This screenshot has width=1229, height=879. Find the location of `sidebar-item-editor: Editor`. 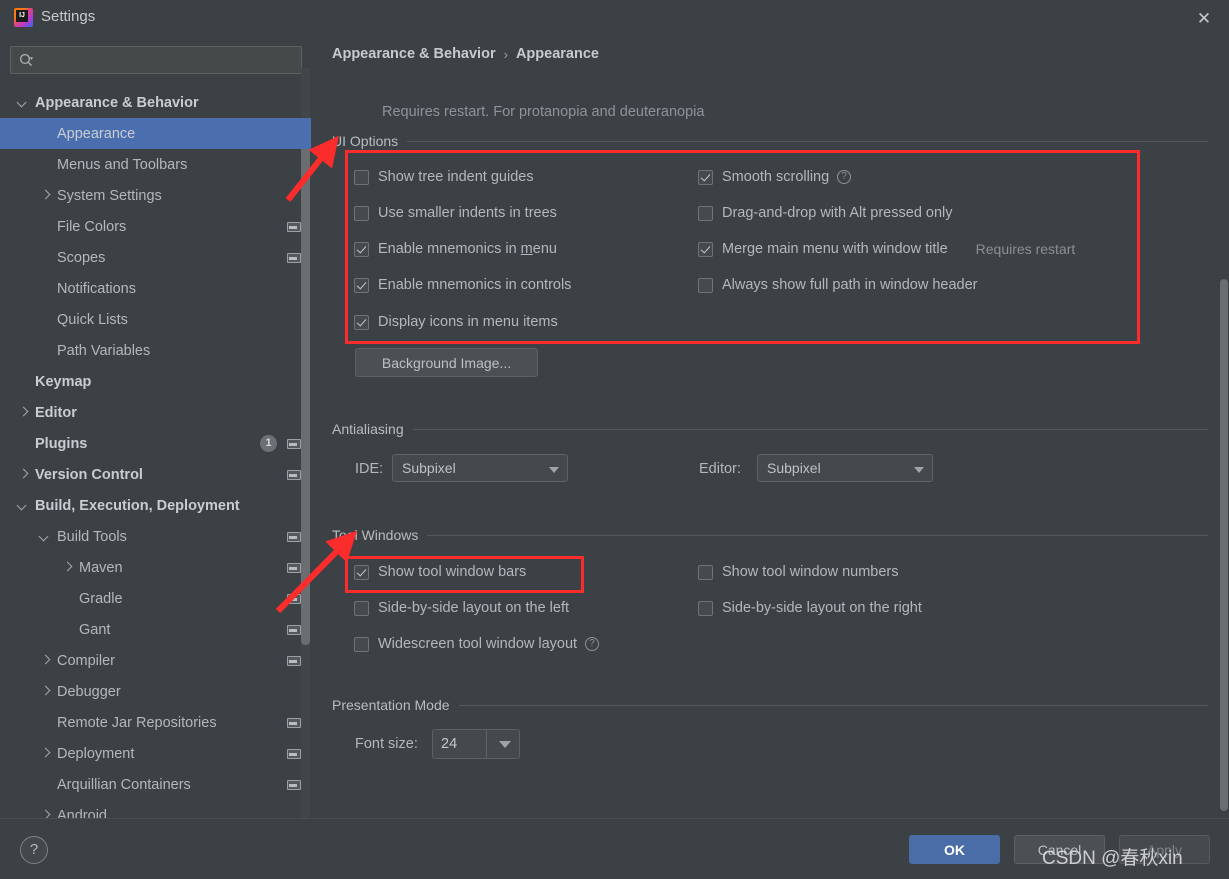

sidebar-item-editor: Editor is located at coordinates (155, 412).